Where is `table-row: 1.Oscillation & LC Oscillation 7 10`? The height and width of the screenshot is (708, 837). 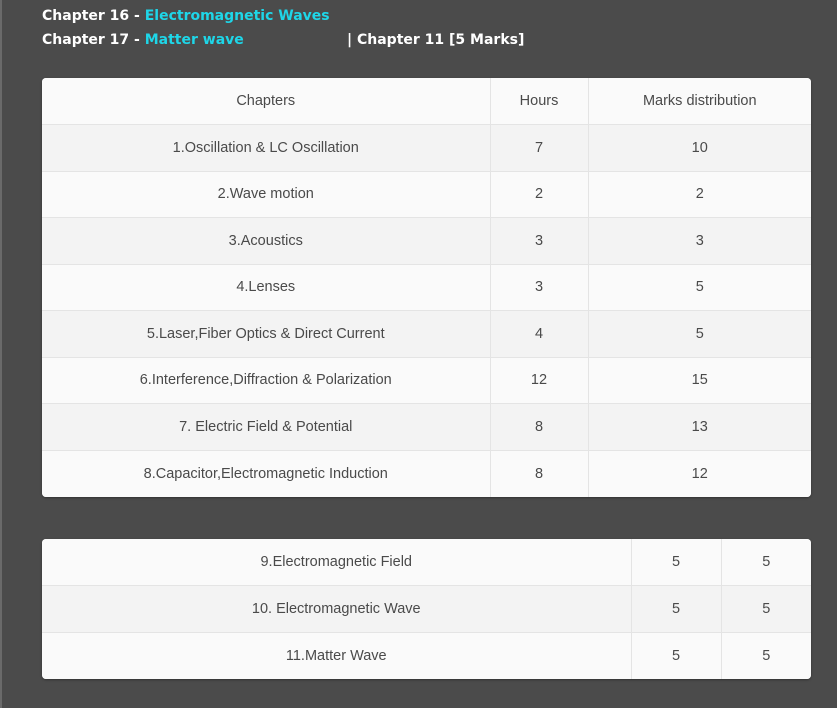 table-row: 1.Oscillation & LC Oscillation 7 10 is located at coordinates (426, 148).